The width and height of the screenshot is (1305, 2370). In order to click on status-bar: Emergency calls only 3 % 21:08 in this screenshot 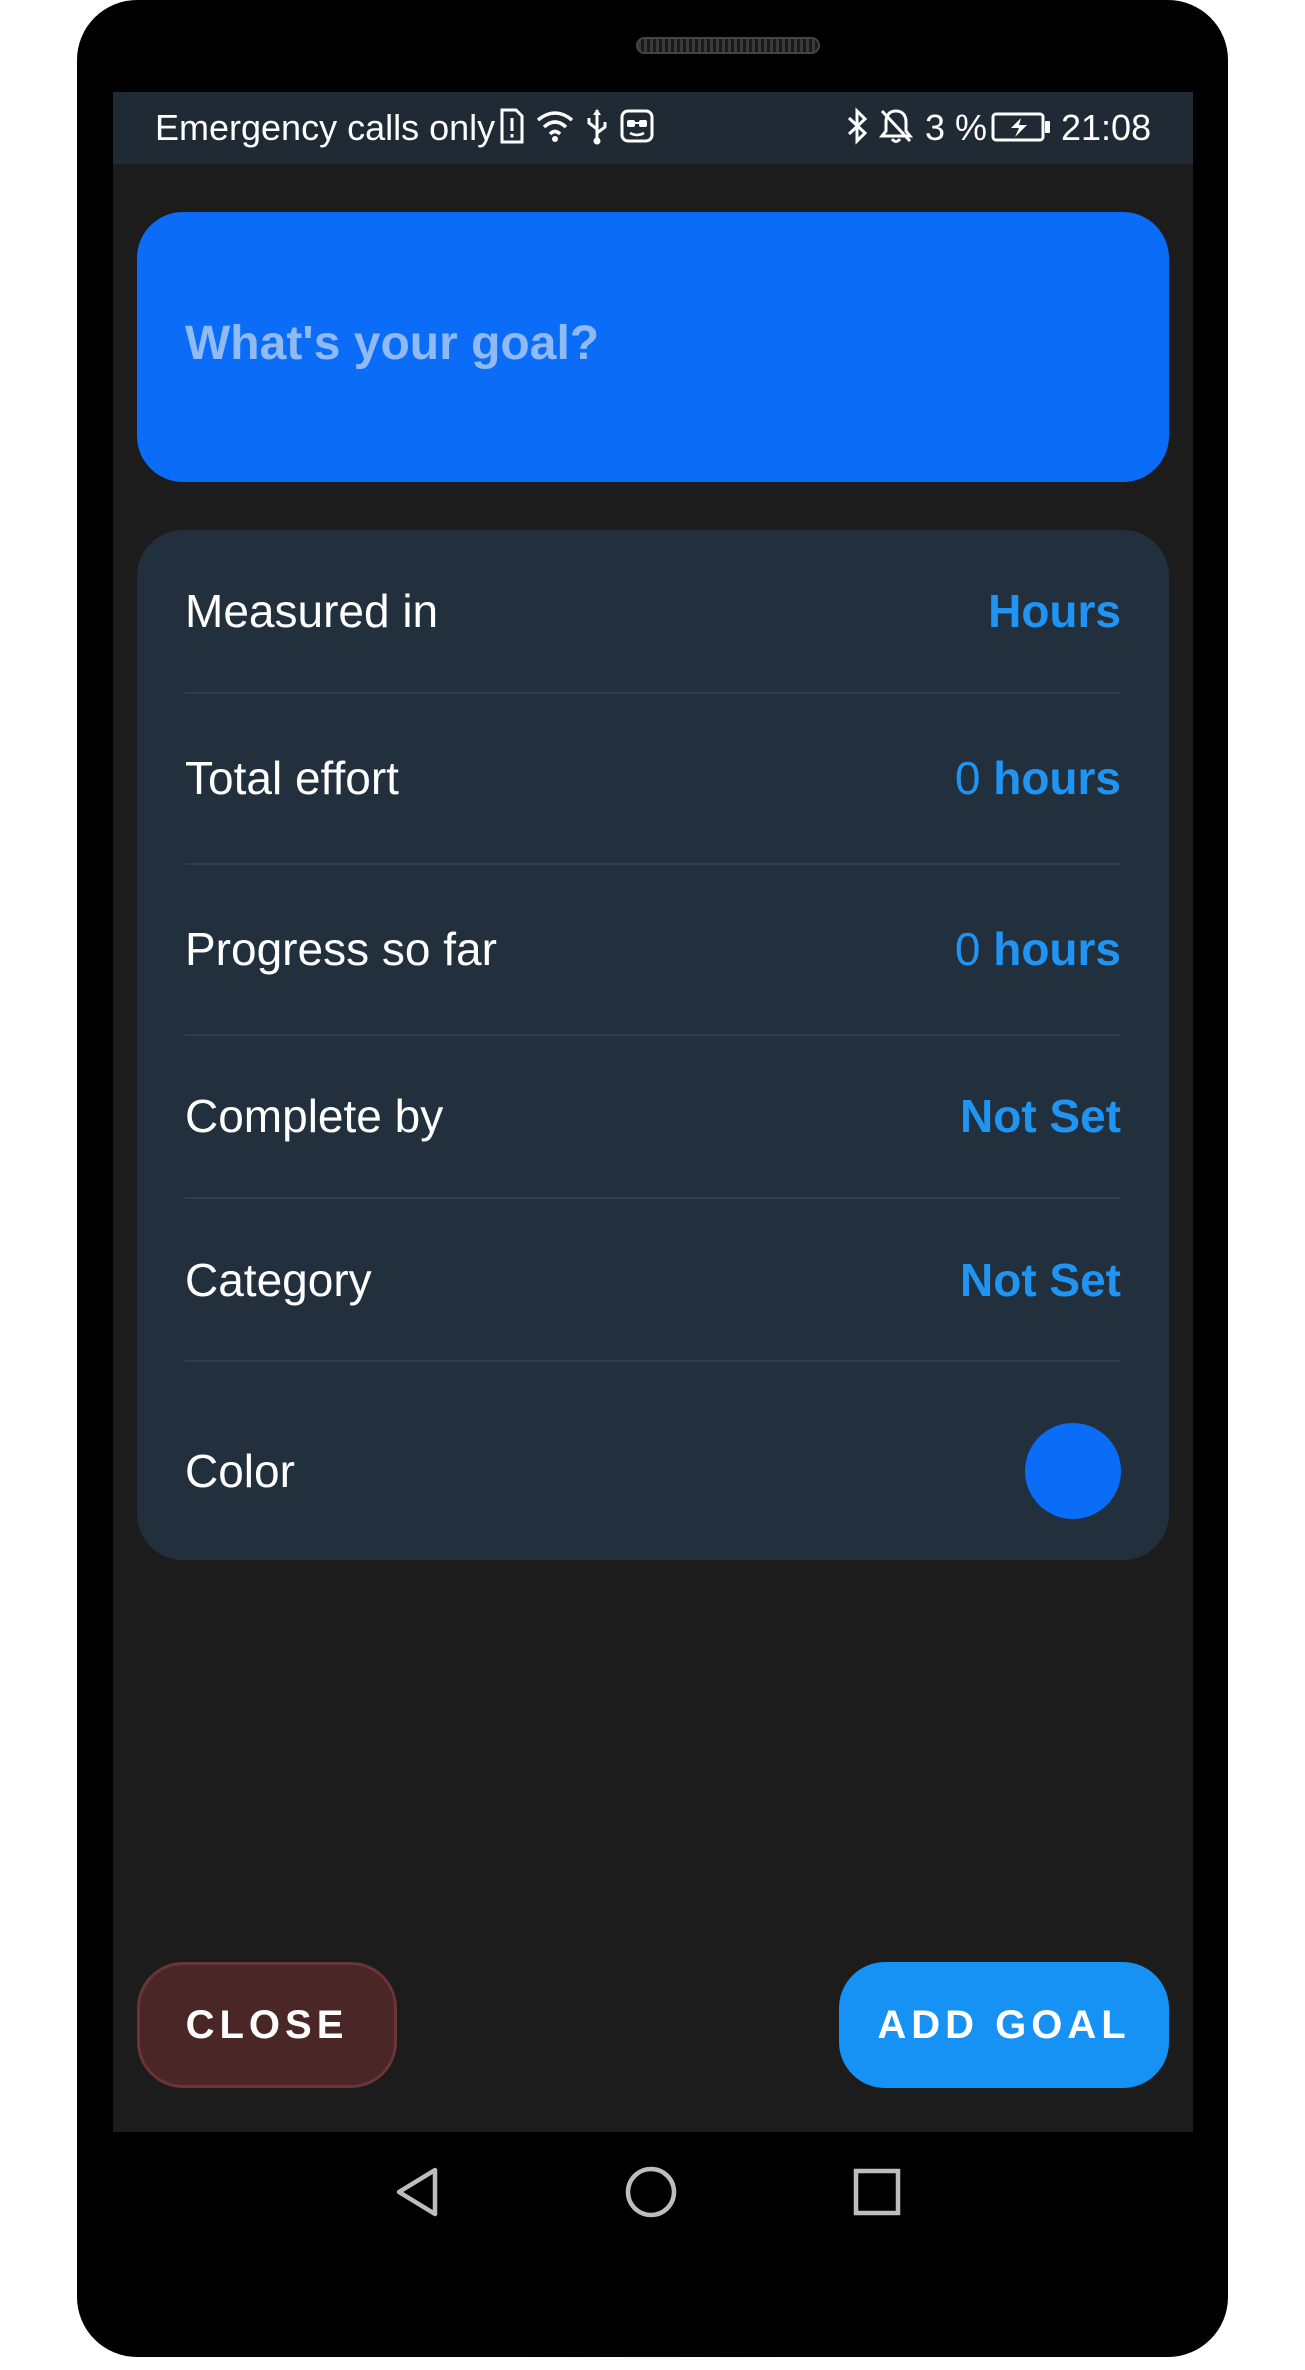, I will do `click(653, 128)`.